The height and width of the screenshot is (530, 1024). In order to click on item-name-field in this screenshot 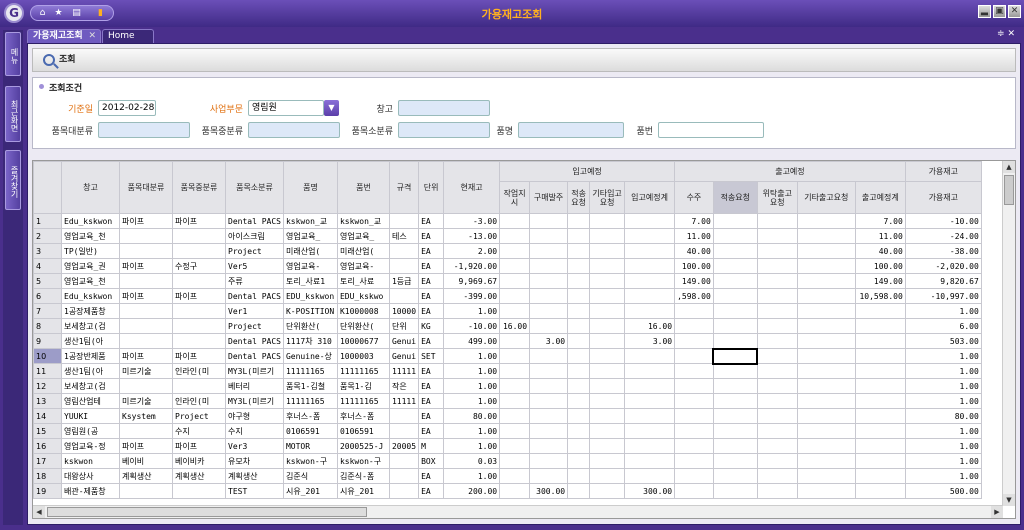, I will do `click(571, 130)`.